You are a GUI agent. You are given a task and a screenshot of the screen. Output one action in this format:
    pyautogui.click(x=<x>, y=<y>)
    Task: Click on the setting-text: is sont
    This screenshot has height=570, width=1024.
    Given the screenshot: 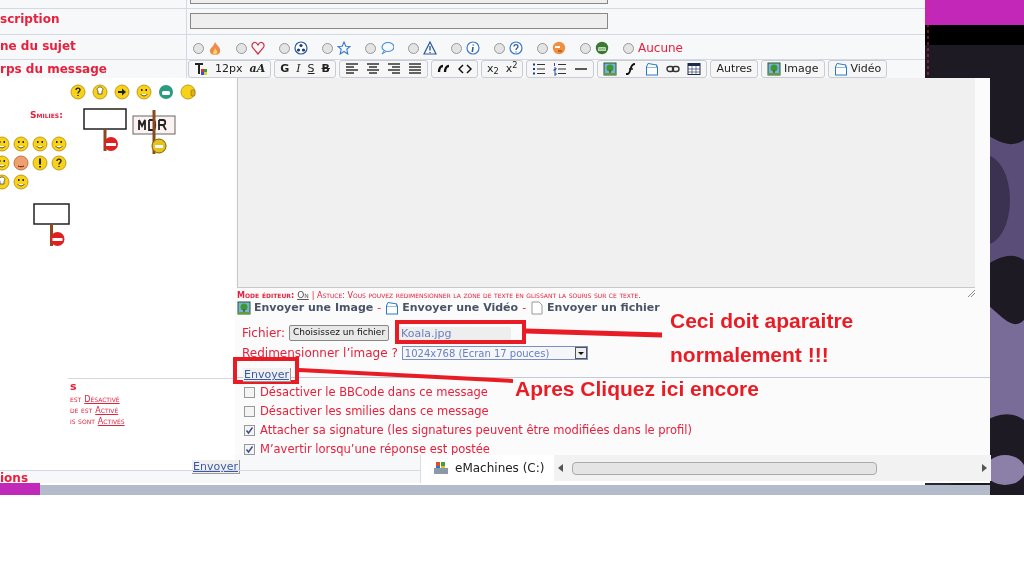 What is the action you would take?
    pyautogui.click(x=82, y=421)
    